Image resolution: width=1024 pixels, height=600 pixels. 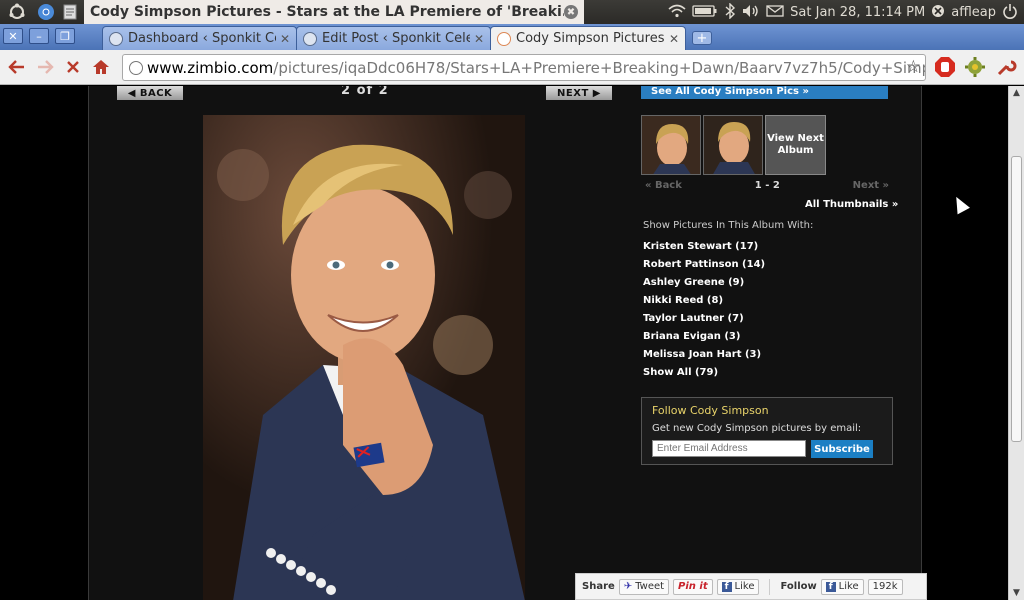 I want to click on wifi-icon, so click(x=677, y=12).